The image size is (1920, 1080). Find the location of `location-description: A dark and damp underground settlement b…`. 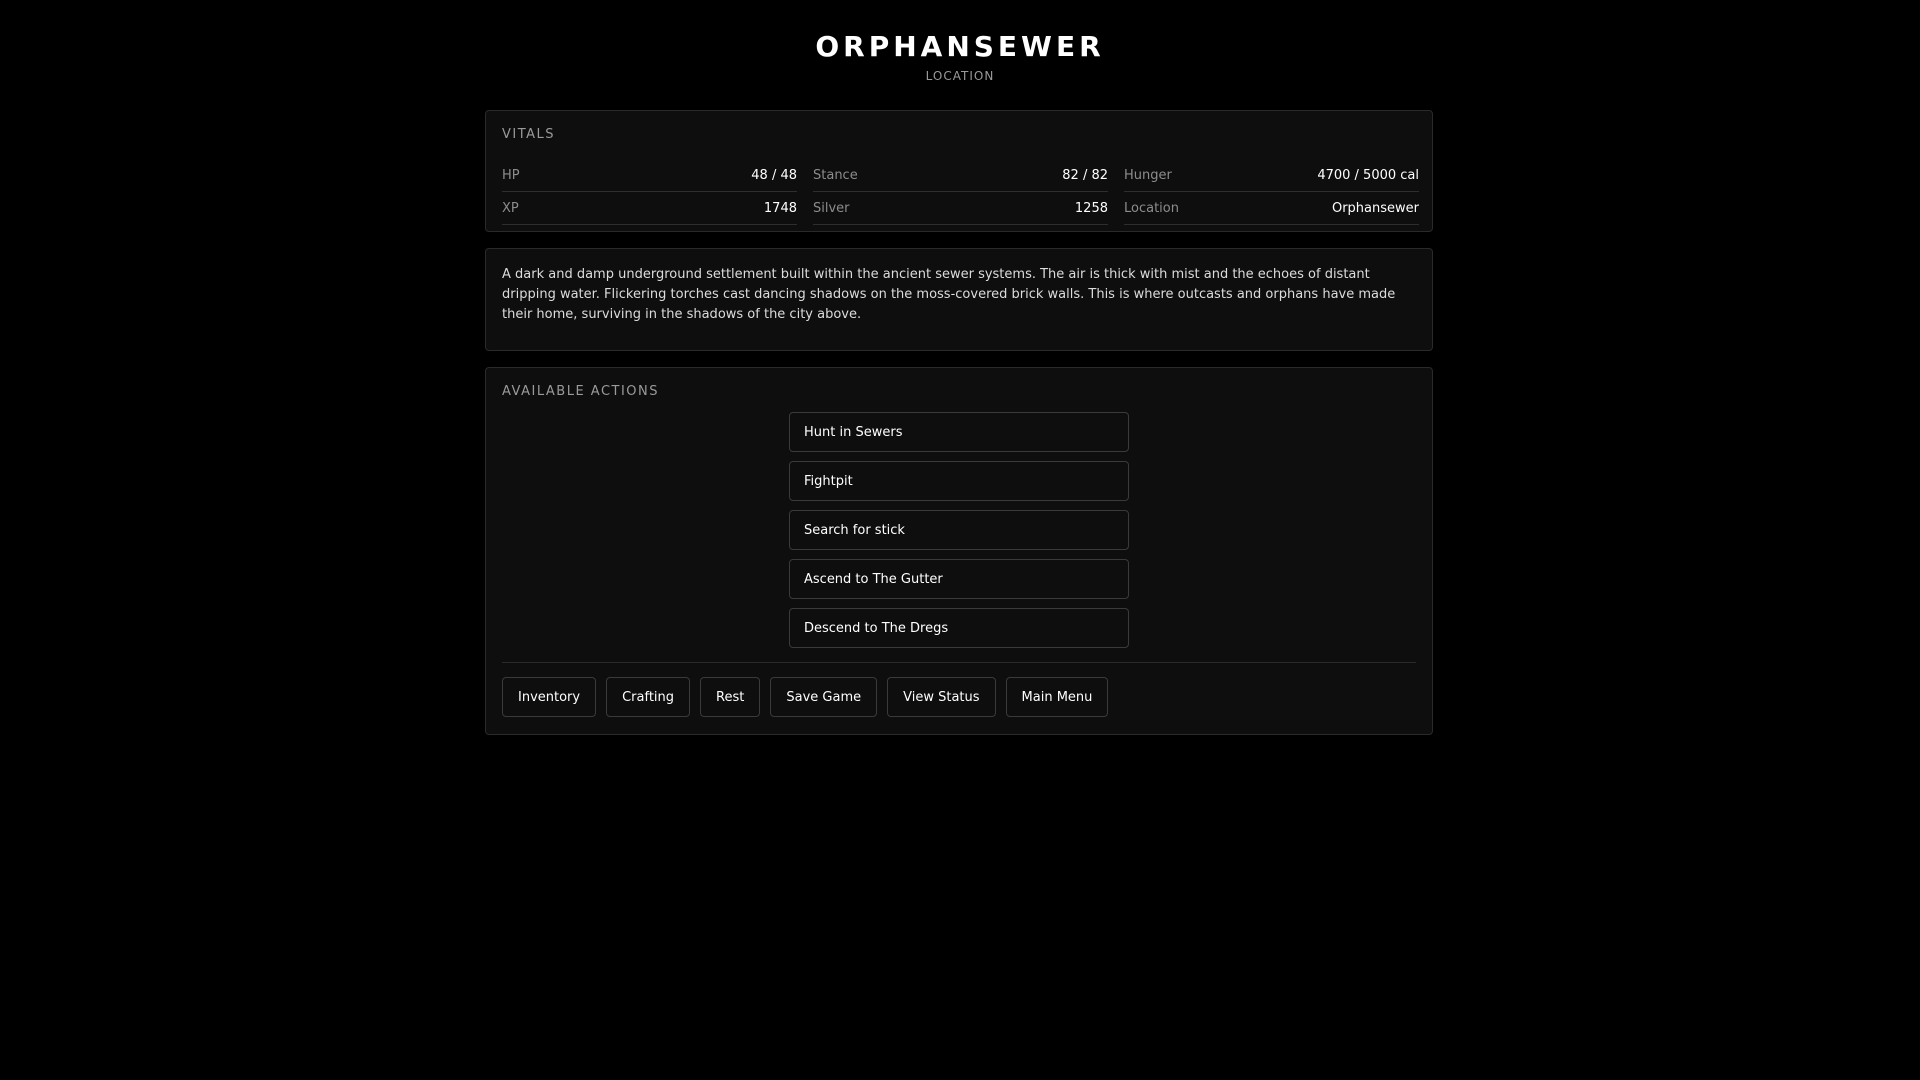

location-description: A dark and damp underground settlement b… is located at coordinates (949, 294).